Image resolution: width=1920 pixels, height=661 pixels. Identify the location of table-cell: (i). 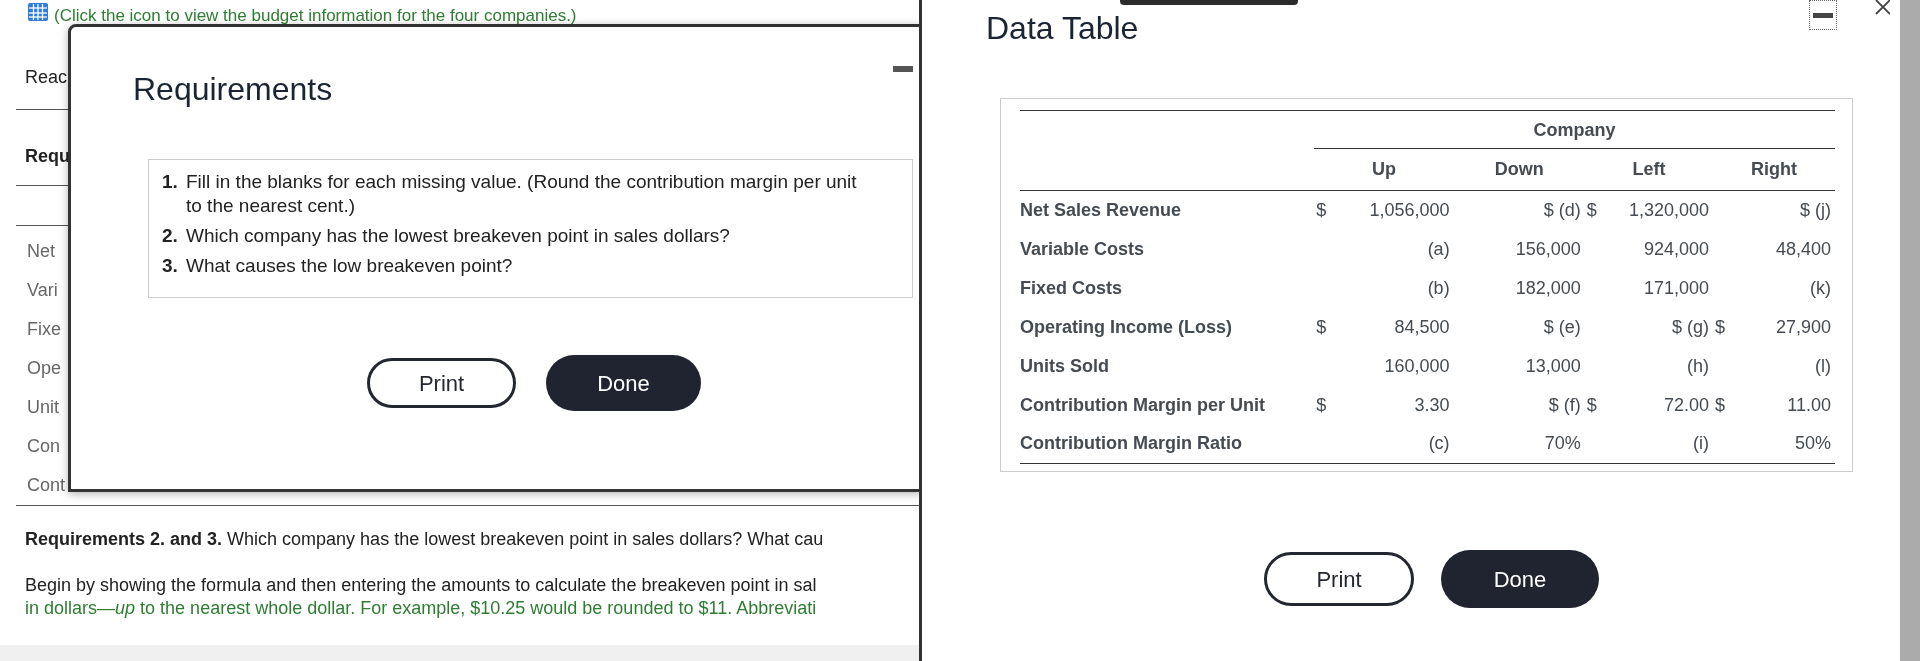
(1700, 443).